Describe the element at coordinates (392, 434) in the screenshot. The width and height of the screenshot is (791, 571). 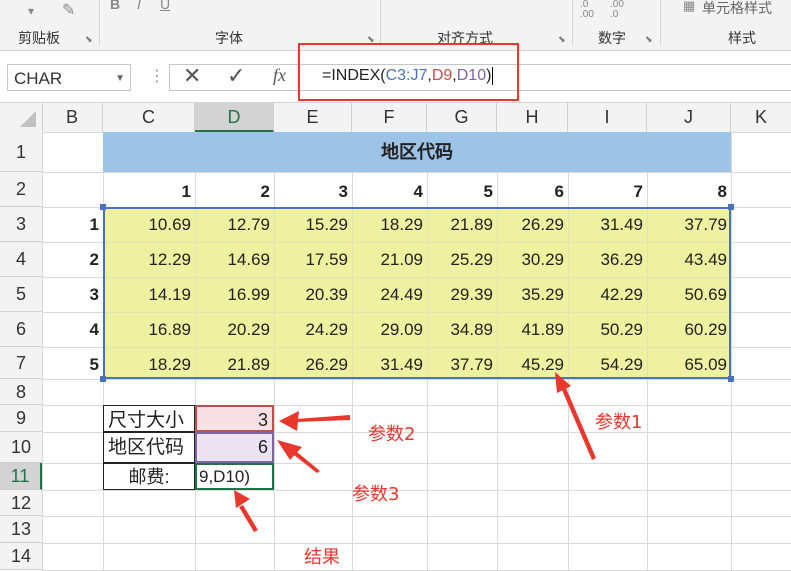
I see `annotation-param2: 参数2` at that location.